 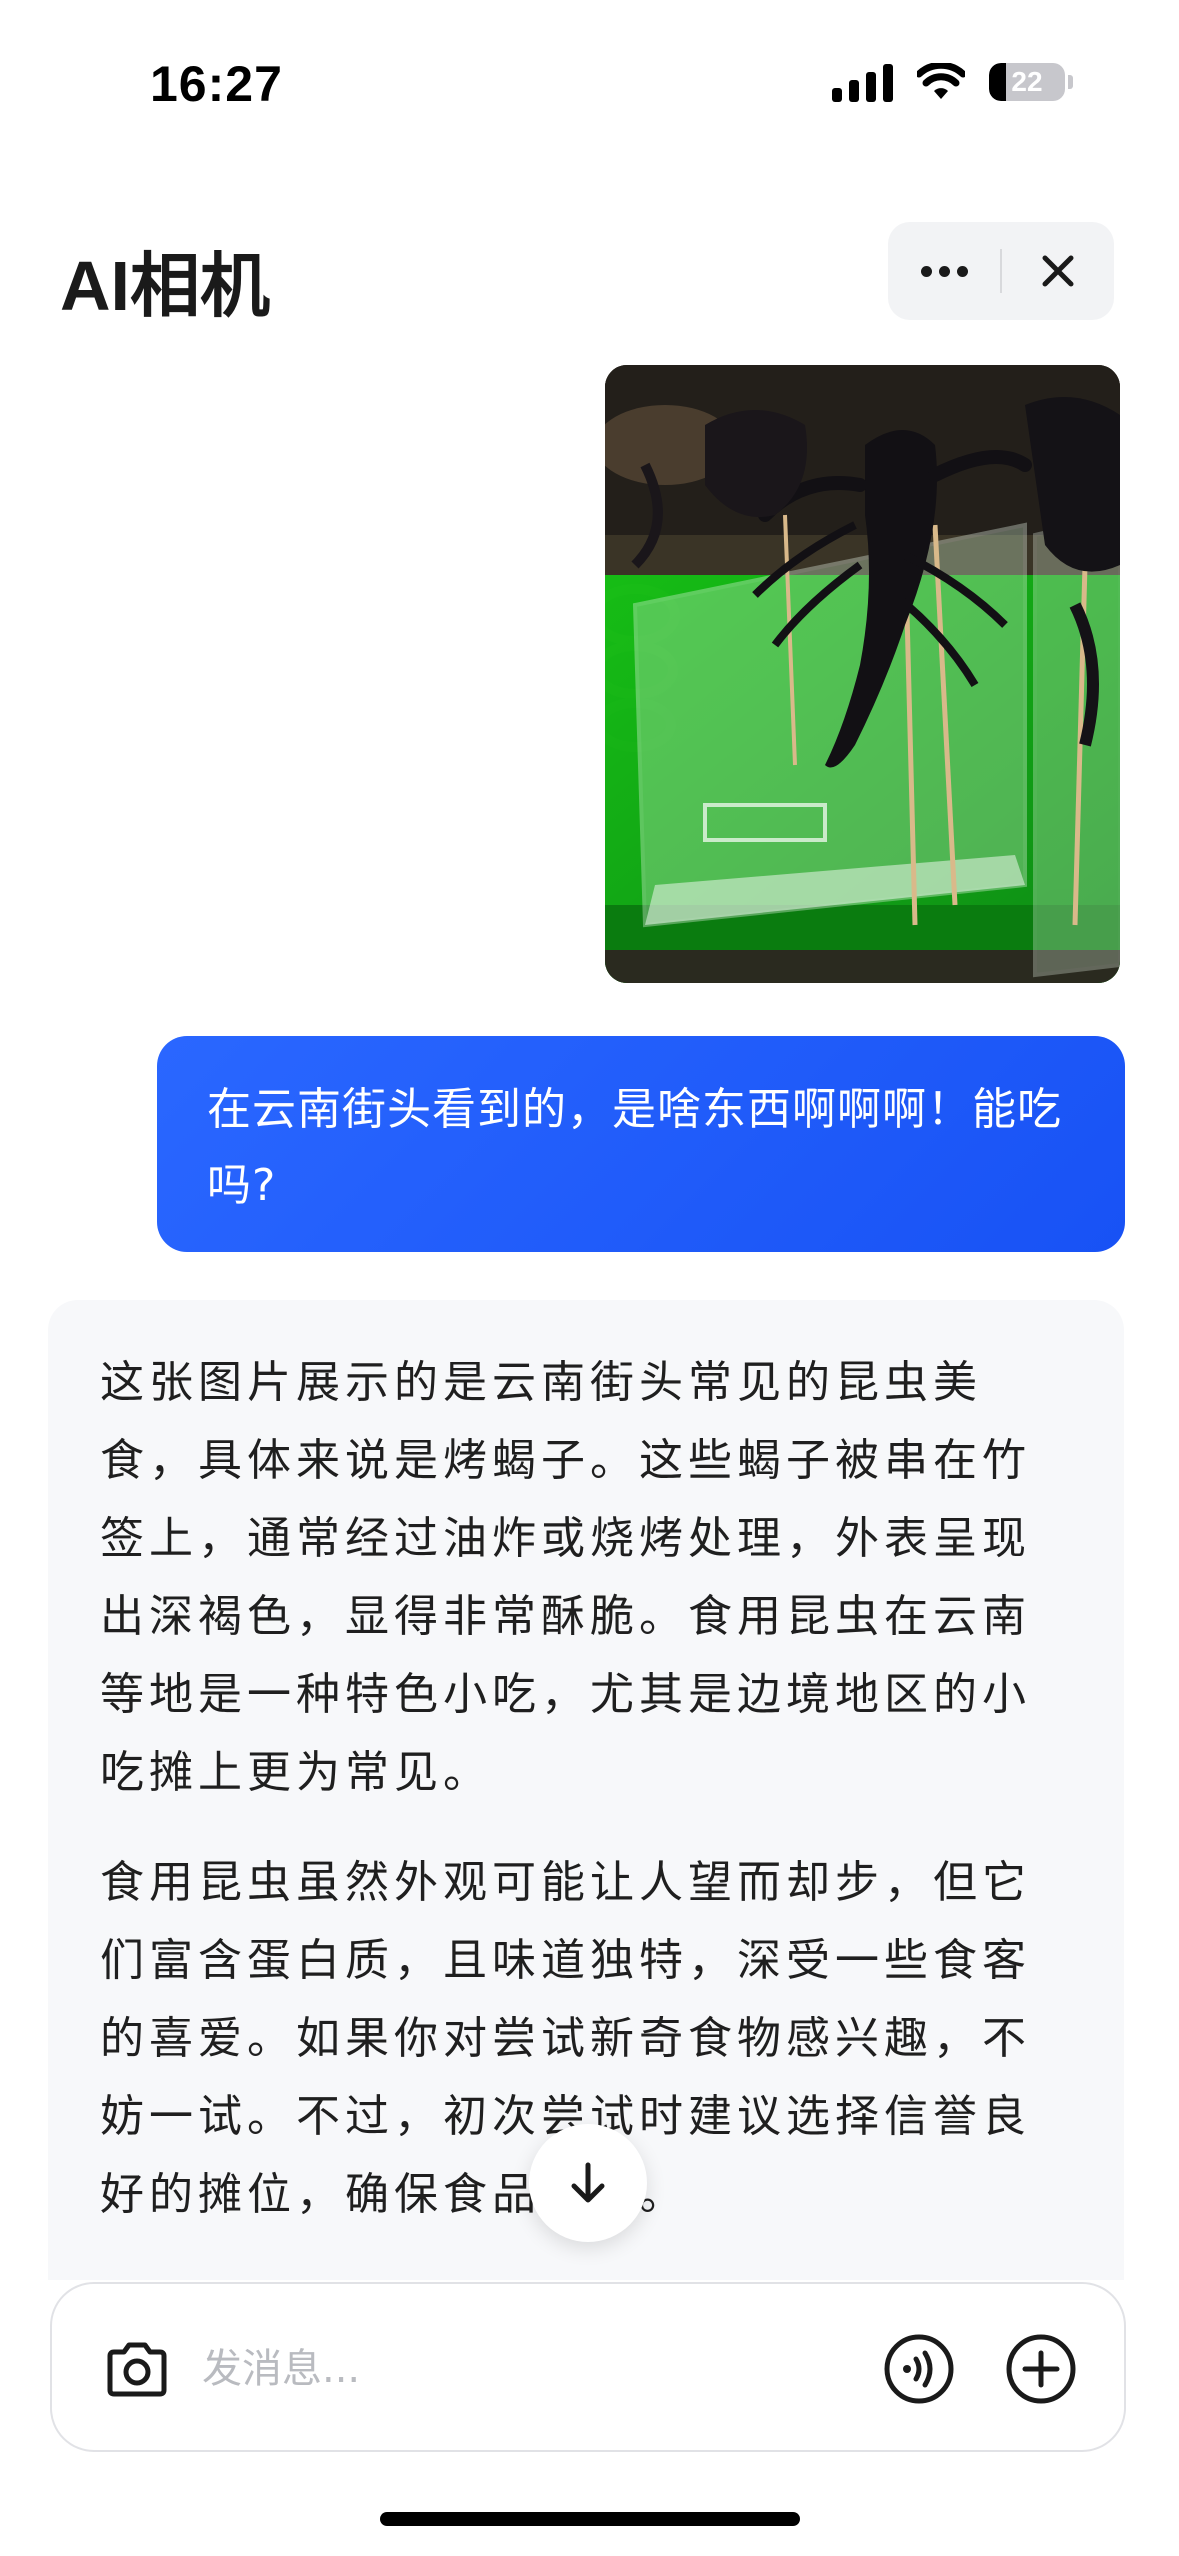 What do you see at coordinates (941, 81) in the screenshot?
I see `wifi-icon` at bounding box center [941, 81].